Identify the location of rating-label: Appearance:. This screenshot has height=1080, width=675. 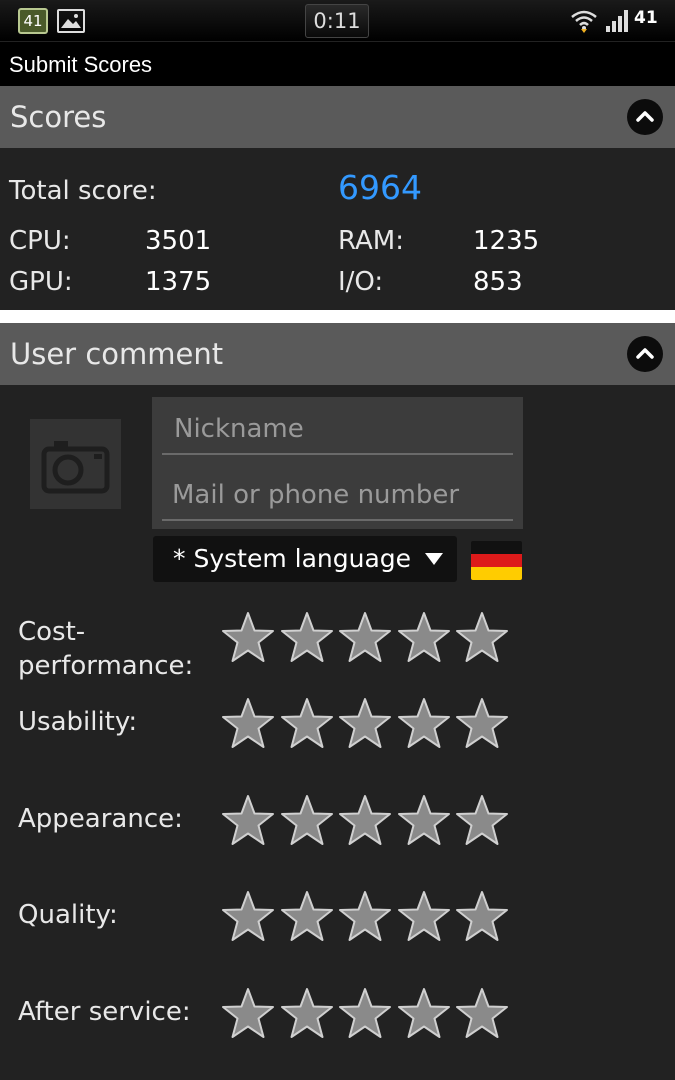
(100, 819).